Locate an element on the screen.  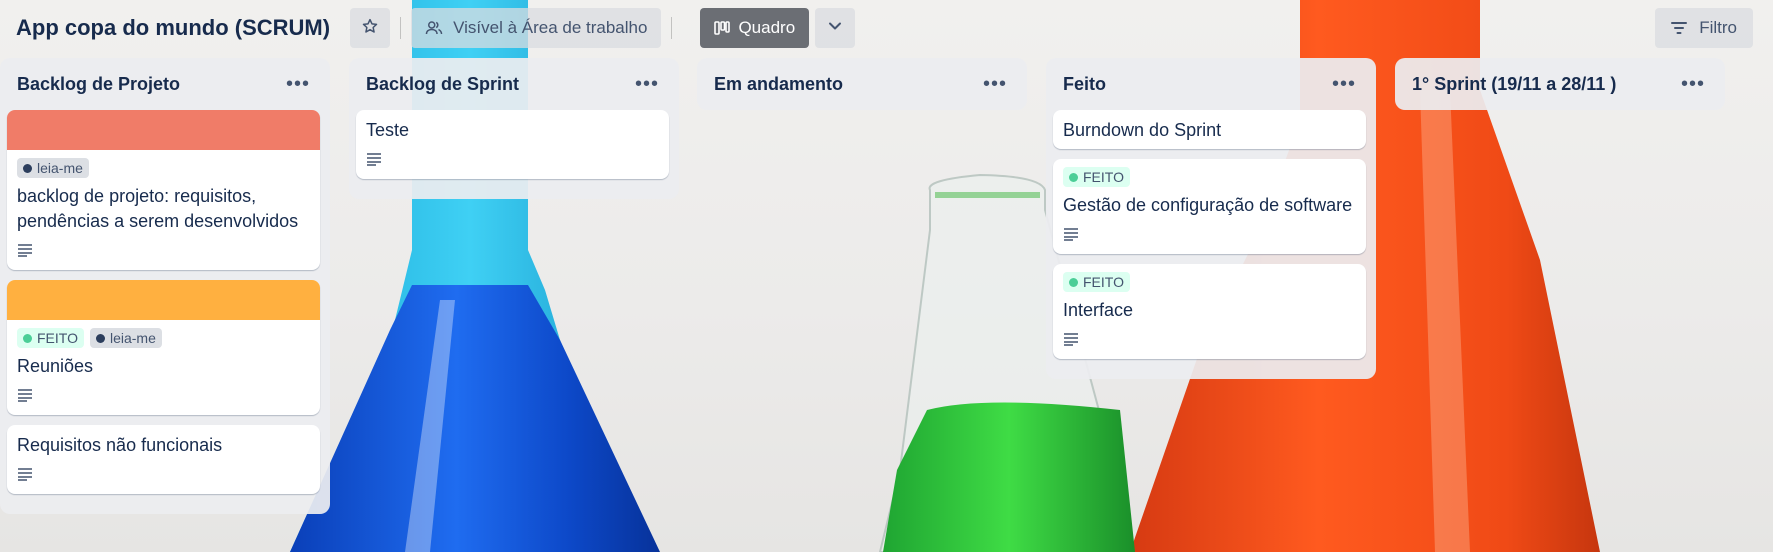
card-title: Teste is located at coordinates (388, 130).